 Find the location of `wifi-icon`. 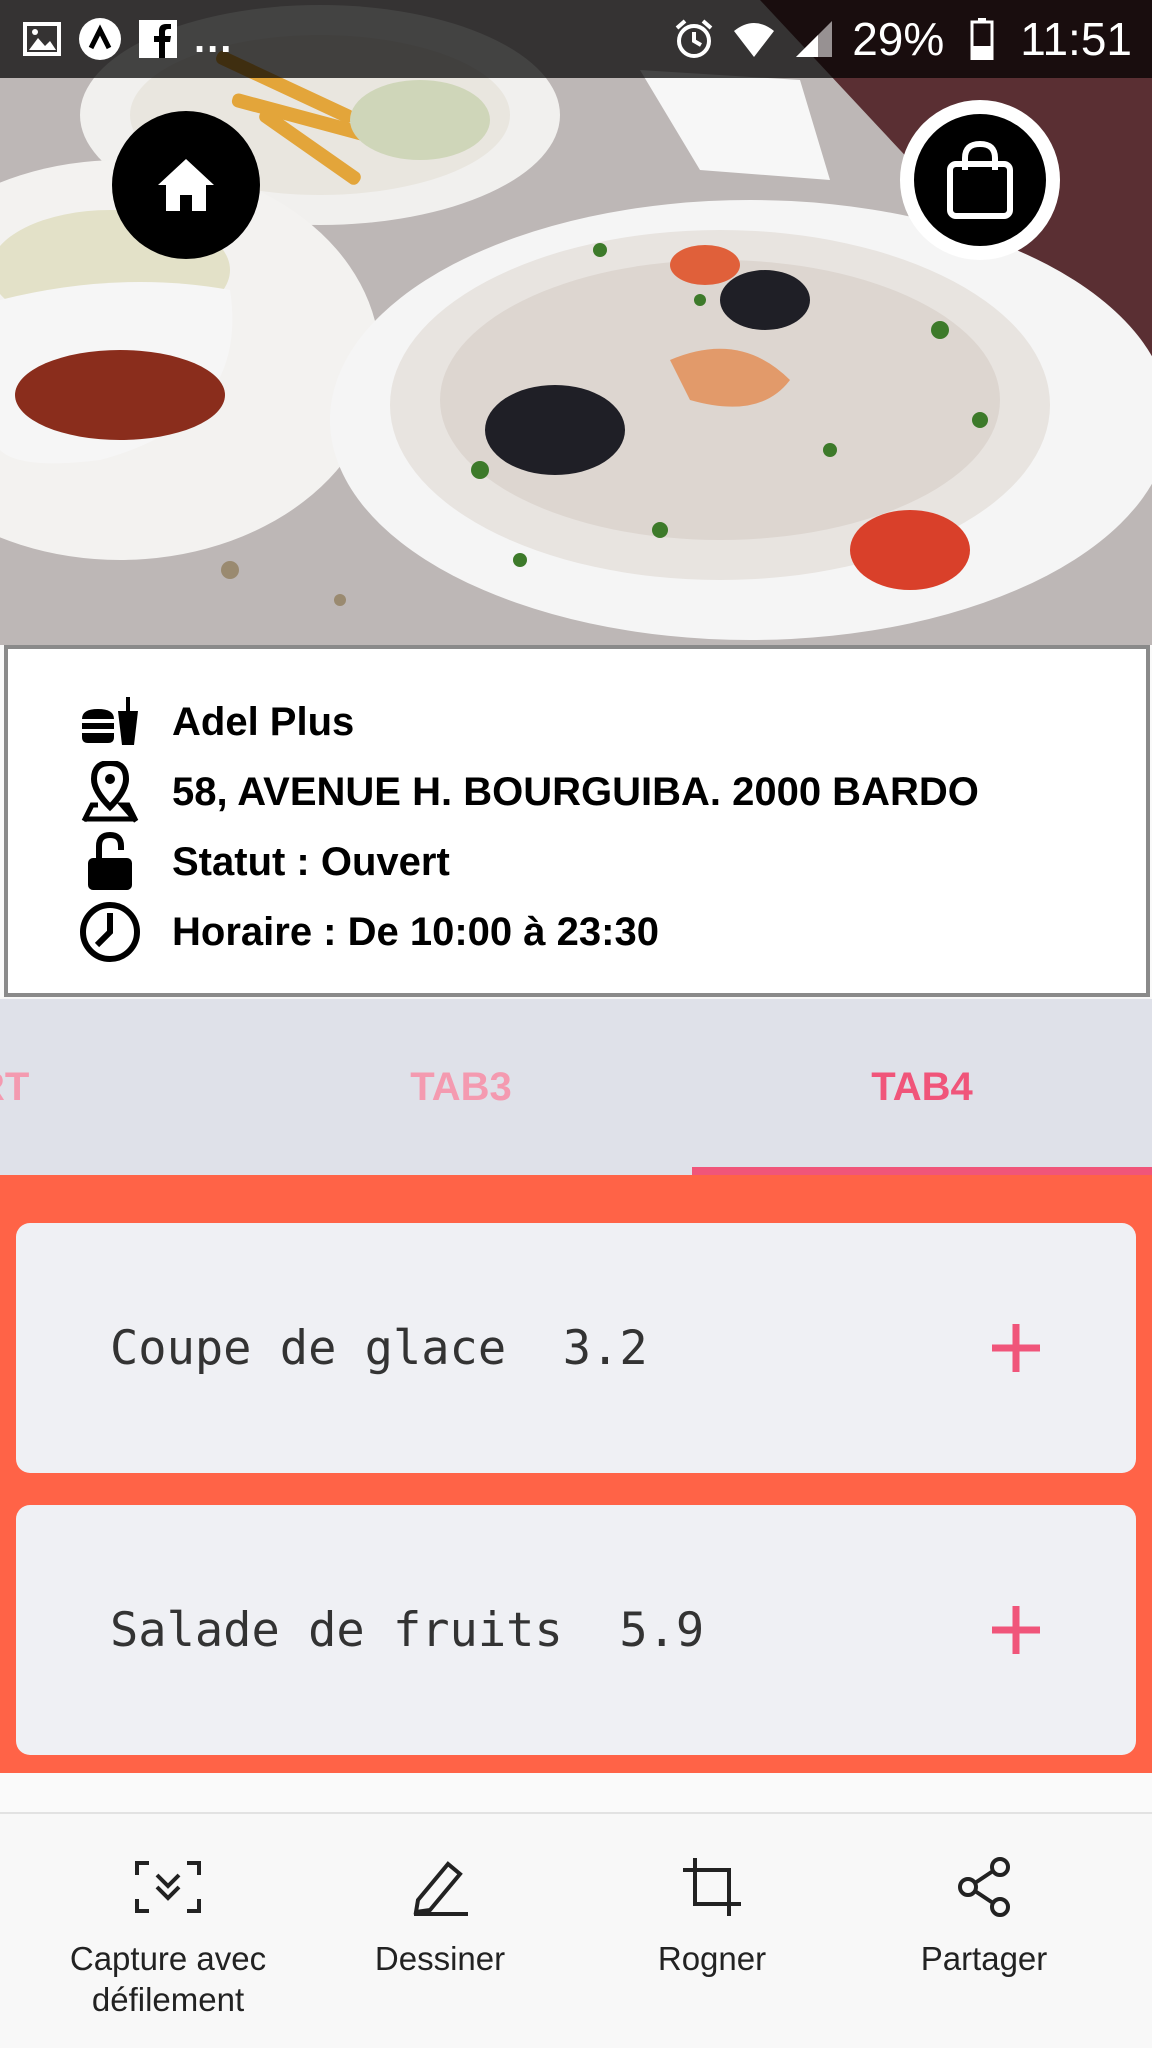

wifi-icon is located at coordinates (754, 39).